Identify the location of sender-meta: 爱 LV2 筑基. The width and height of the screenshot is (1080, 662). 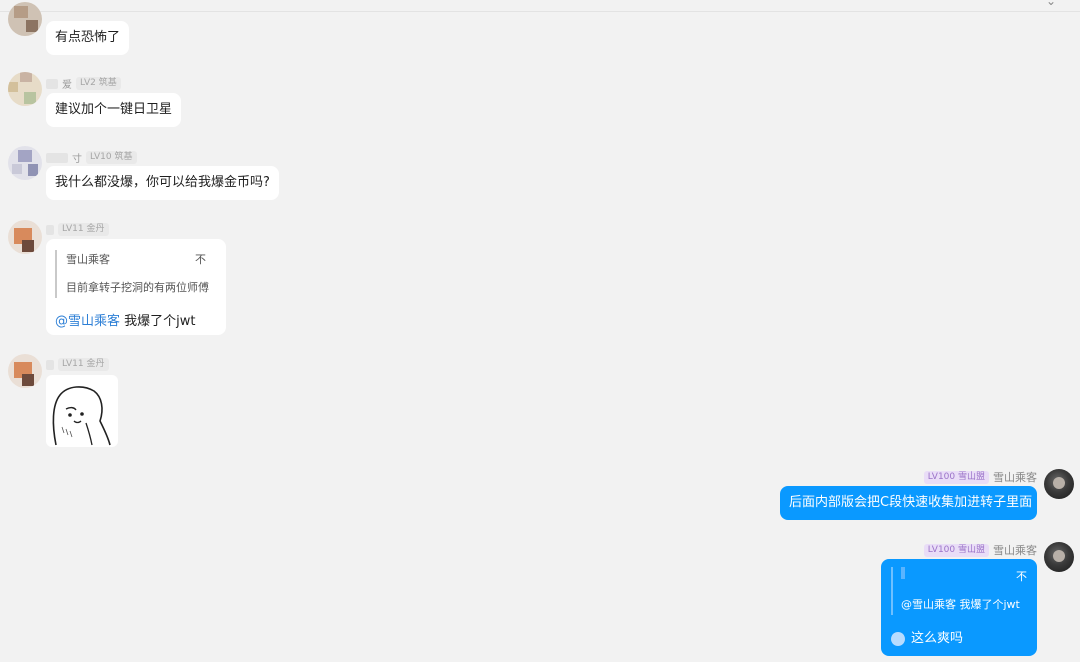
(83, 83).